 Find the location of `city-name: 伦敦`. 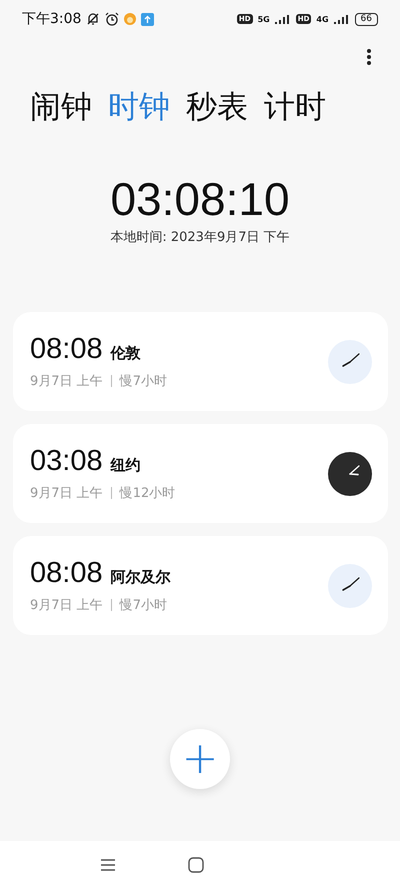

city-name: 伦敦 is located at coordinates (125, 353).